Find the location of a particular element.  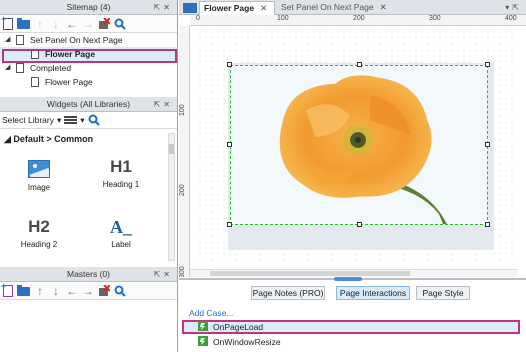

event-label: OnPageLoad is located at coordinates (238, 327).